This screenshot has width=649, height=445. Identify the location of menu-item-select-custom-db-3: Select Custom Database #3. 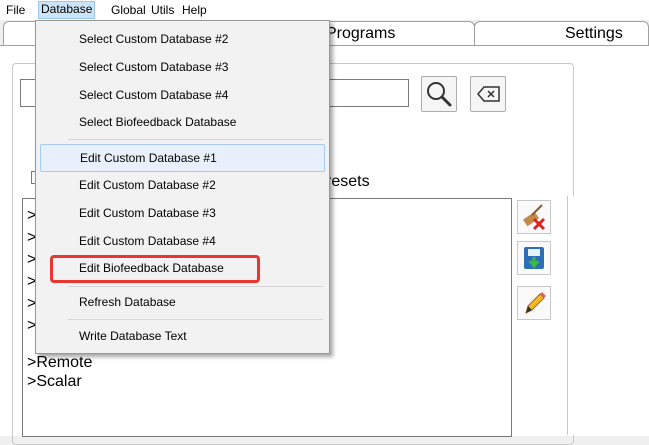
(181, 67).